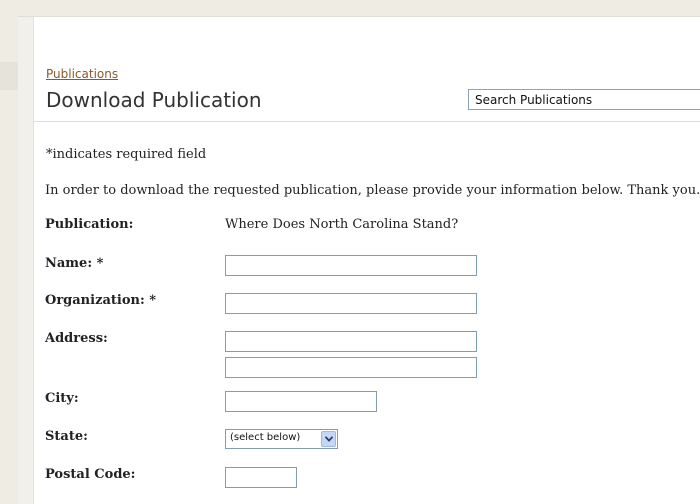 This screenshot has height=504, width=700. I want to click on address-label: Address:, so click(76, 338).